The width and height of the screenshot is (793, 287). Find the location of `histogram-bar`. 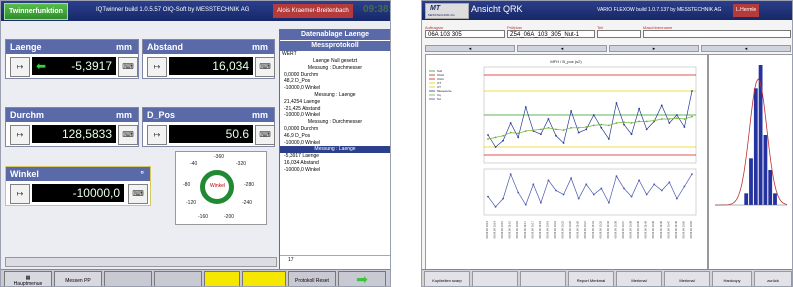

histogram-bar is located at coordinates (765, 170).